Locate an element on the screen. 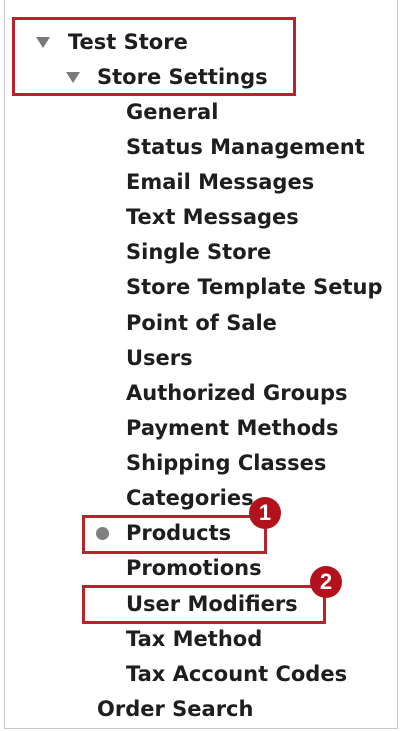  tree-item-label: Single Store is located at coordinates (199, 252).